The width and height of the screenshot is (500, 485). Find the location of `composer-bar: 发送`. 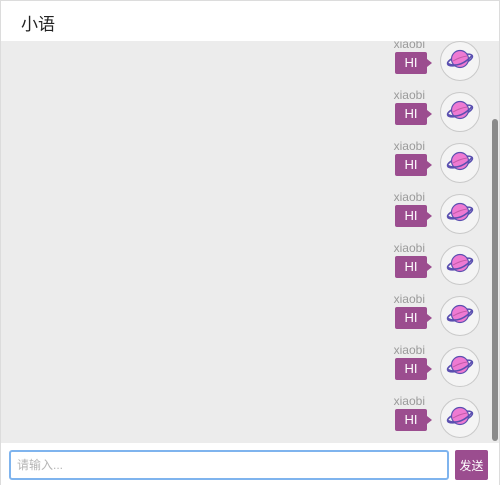

composer-bar: 发送 is located at coordinates (250, 464).